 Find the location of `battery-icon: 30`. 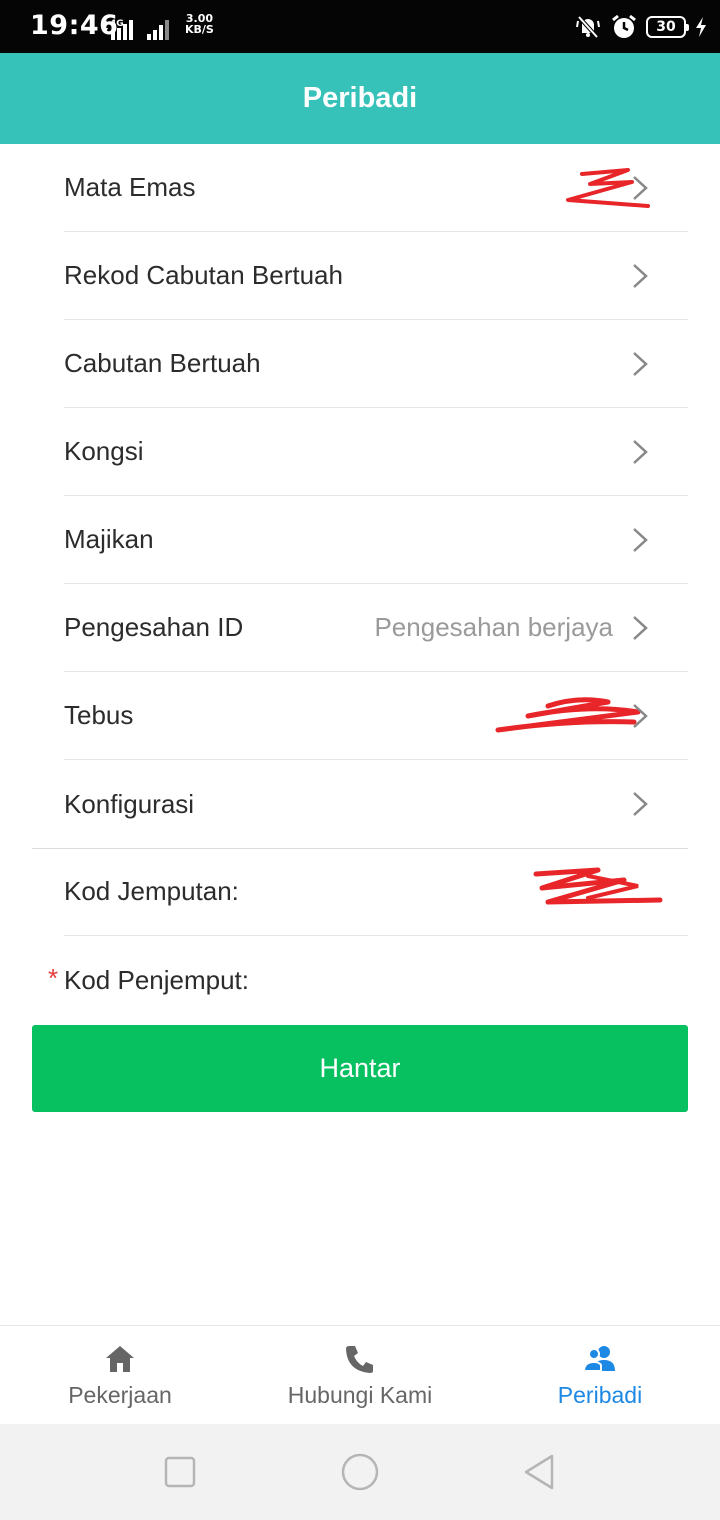

battery-icon: 30 is located at coordinates (667, 27).